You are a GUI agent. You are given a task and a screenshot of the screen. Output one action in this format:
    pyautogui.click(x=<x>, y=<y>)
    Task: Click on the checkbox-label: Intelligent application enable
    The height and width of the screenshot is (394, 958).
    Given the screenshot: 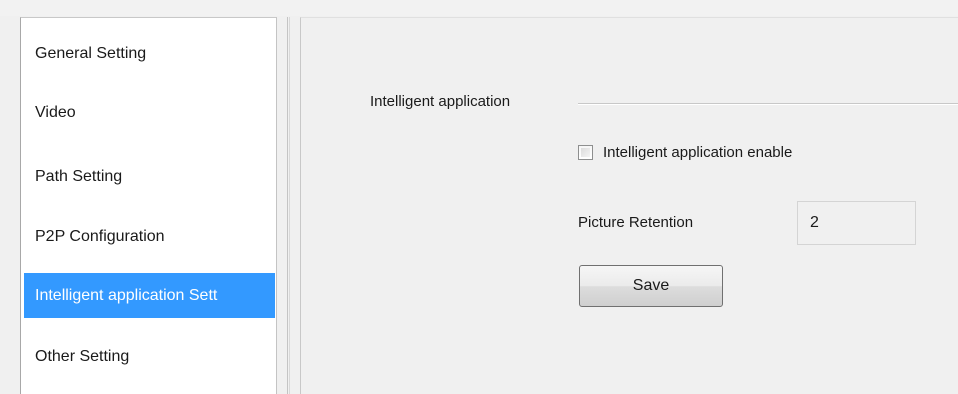 What is the action you would take?
    pyautogui.click(x=698, y=152)
    